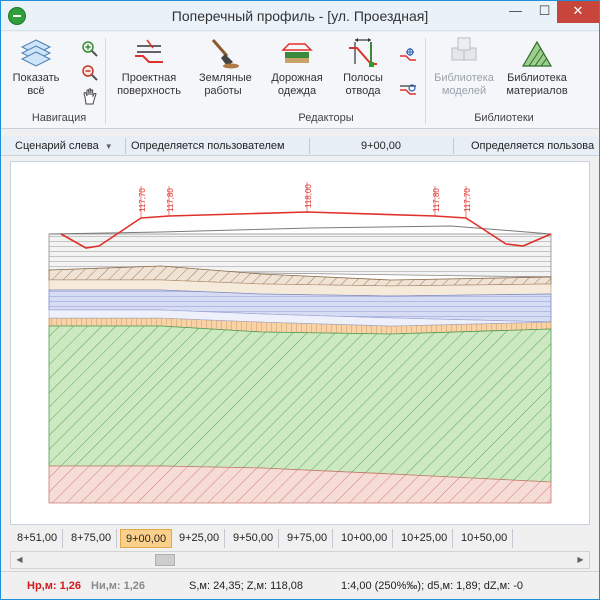 This screenshot has width=600, height=600. I want to click on earthworks-label: Земляные работы, so click(225, 84).